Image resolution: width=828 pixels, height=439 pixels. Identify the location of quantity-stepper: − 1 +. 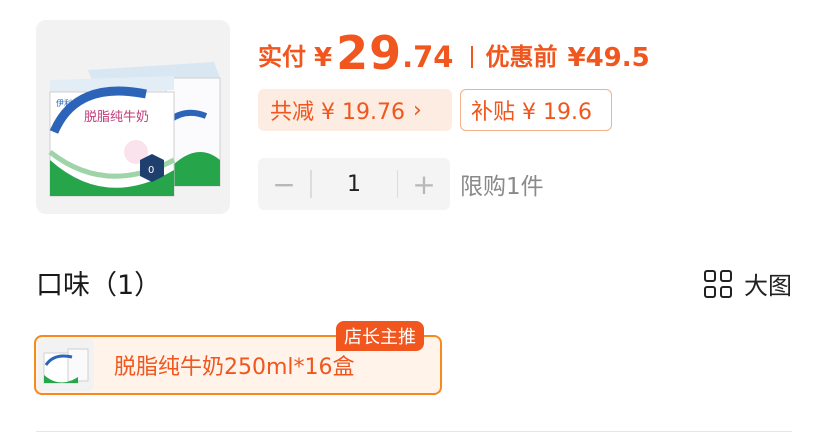
(354, 184).